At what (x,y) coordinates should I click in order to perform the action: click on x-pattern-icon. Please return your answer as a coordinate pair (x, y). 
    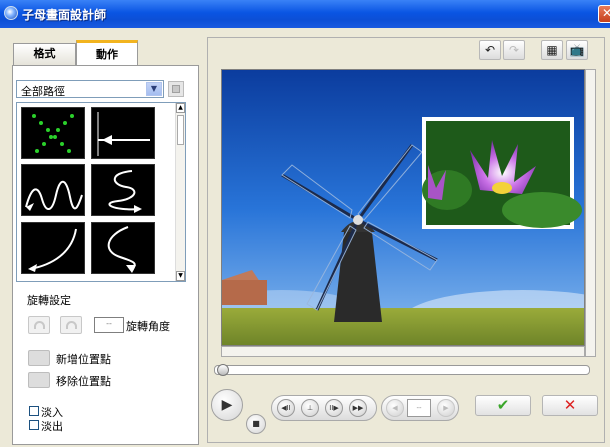
    Looking at the image, I should click on (53, 133).